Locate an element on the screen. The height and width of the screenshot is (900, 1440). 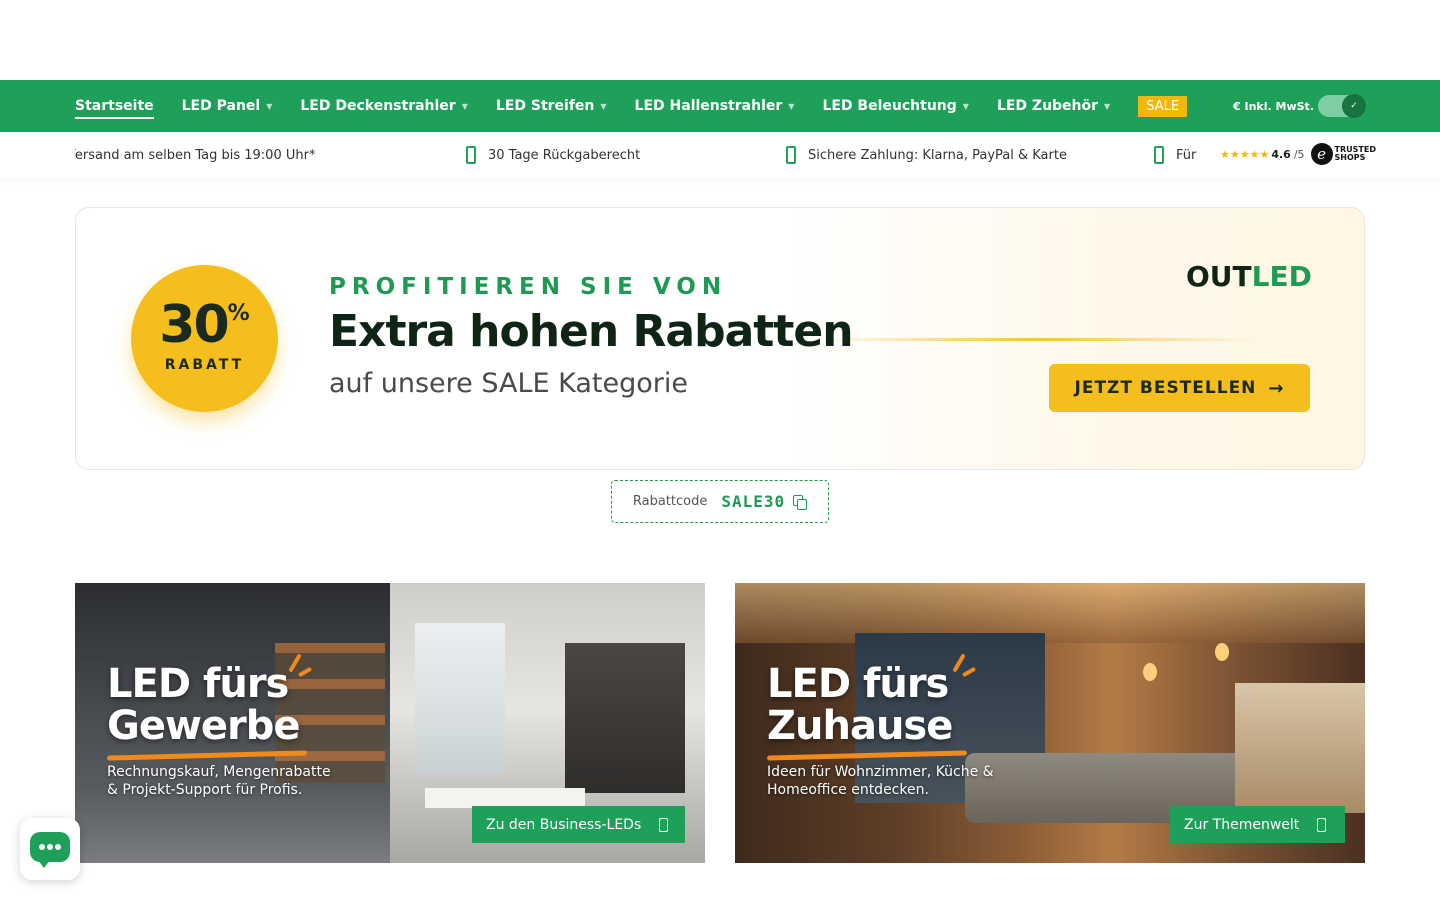
chat-bubble-icon is located at coordinates (50, 850).